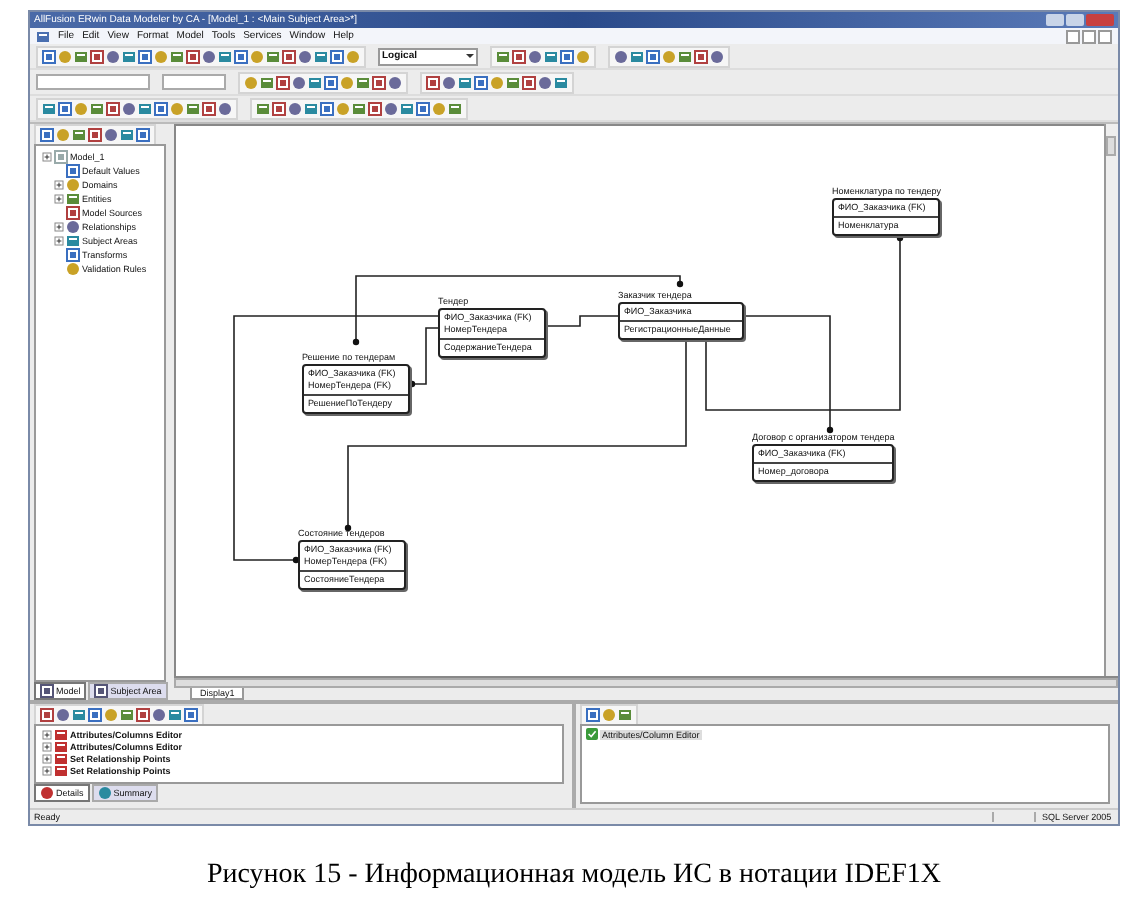 The image size is (1144, 920). I want to click on vertical-scrollbar, so click(1111, 400).